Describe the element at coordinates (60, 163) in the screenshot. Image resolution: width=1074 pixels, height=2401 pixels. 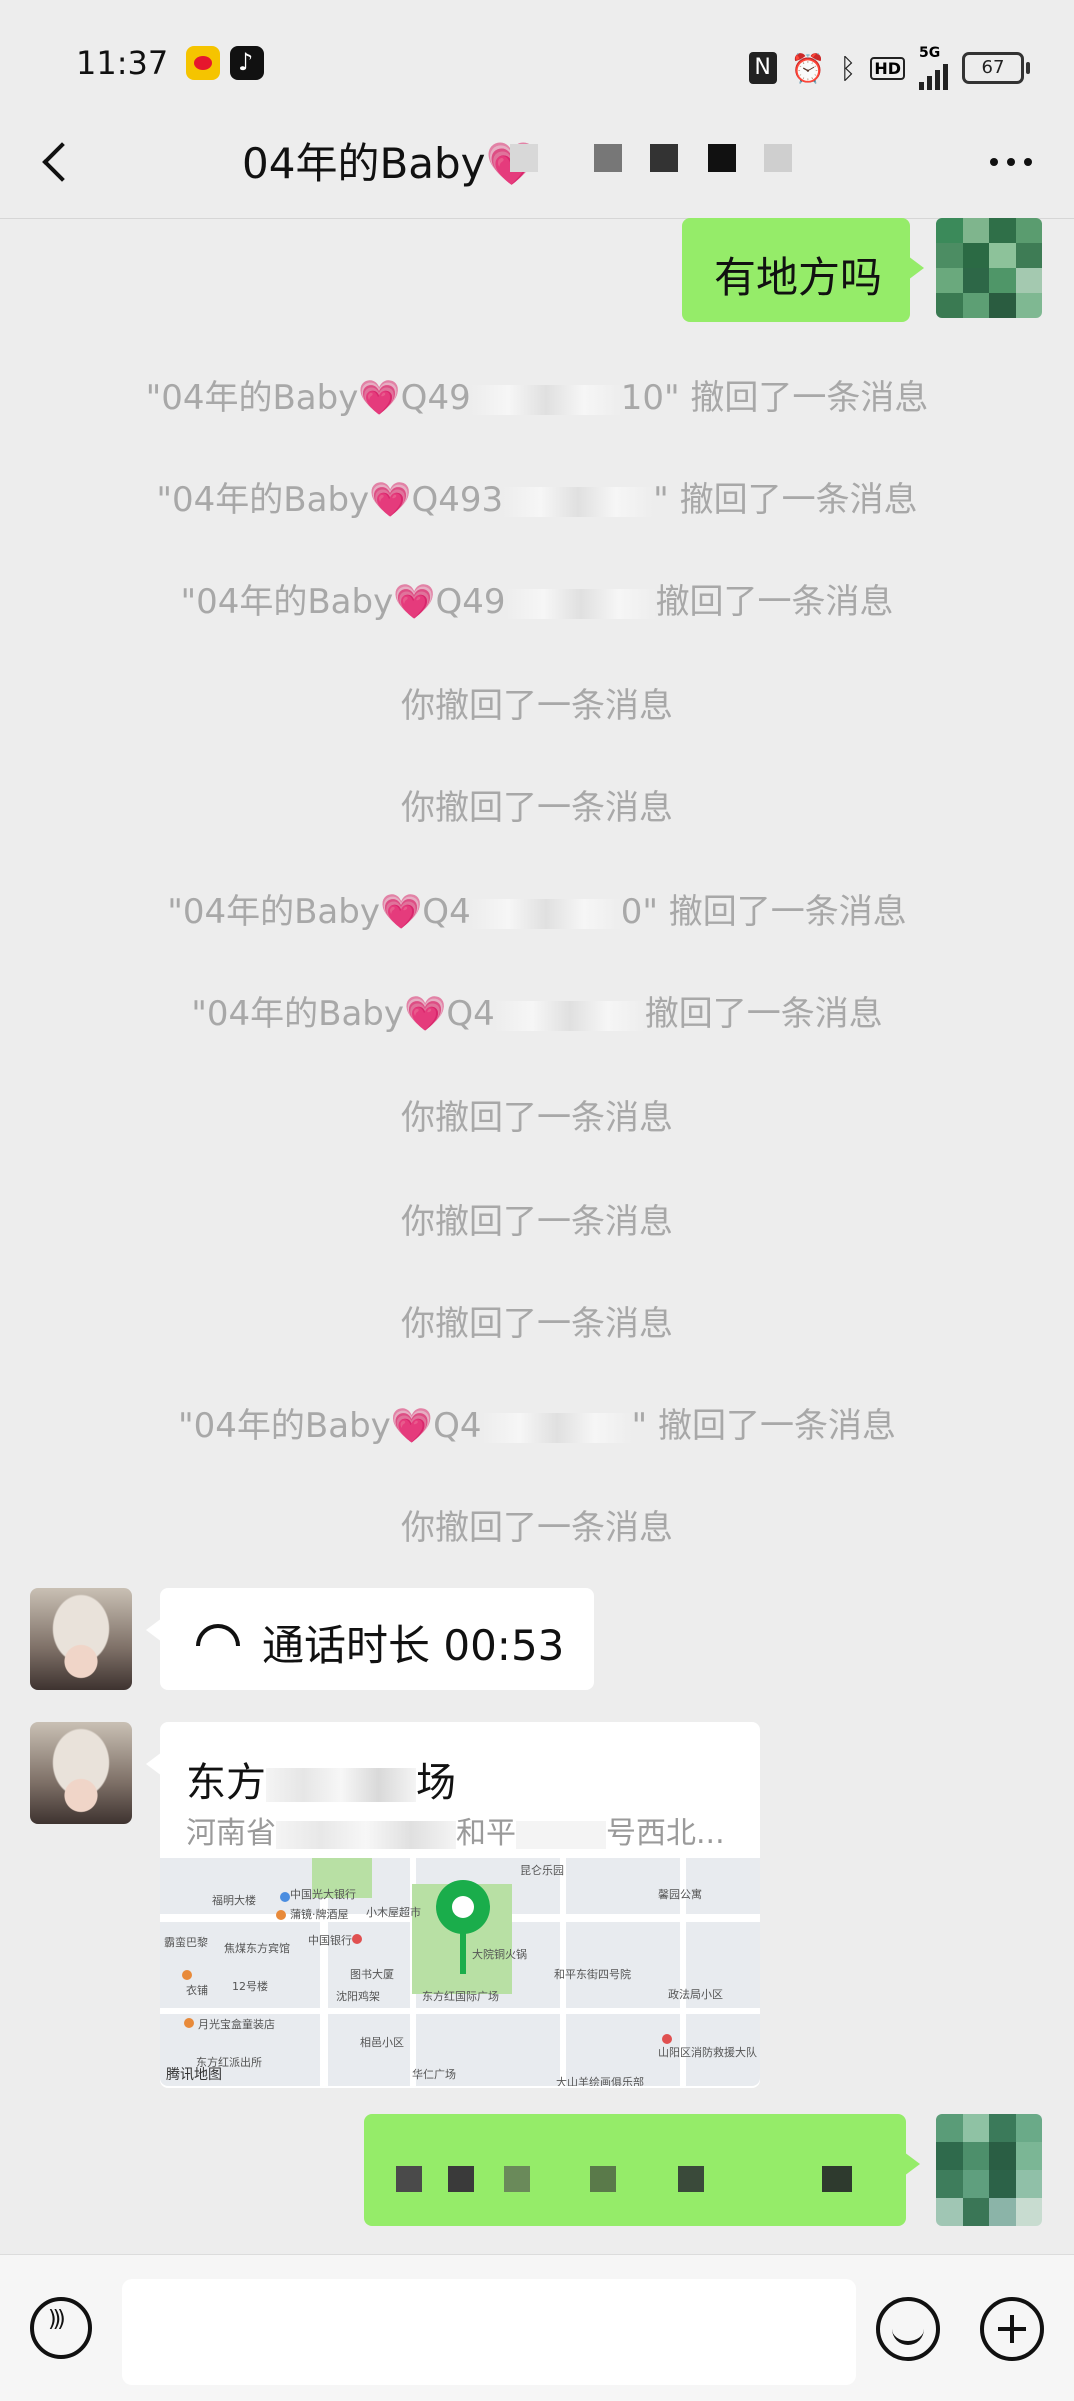
I see `back-button` at that location.